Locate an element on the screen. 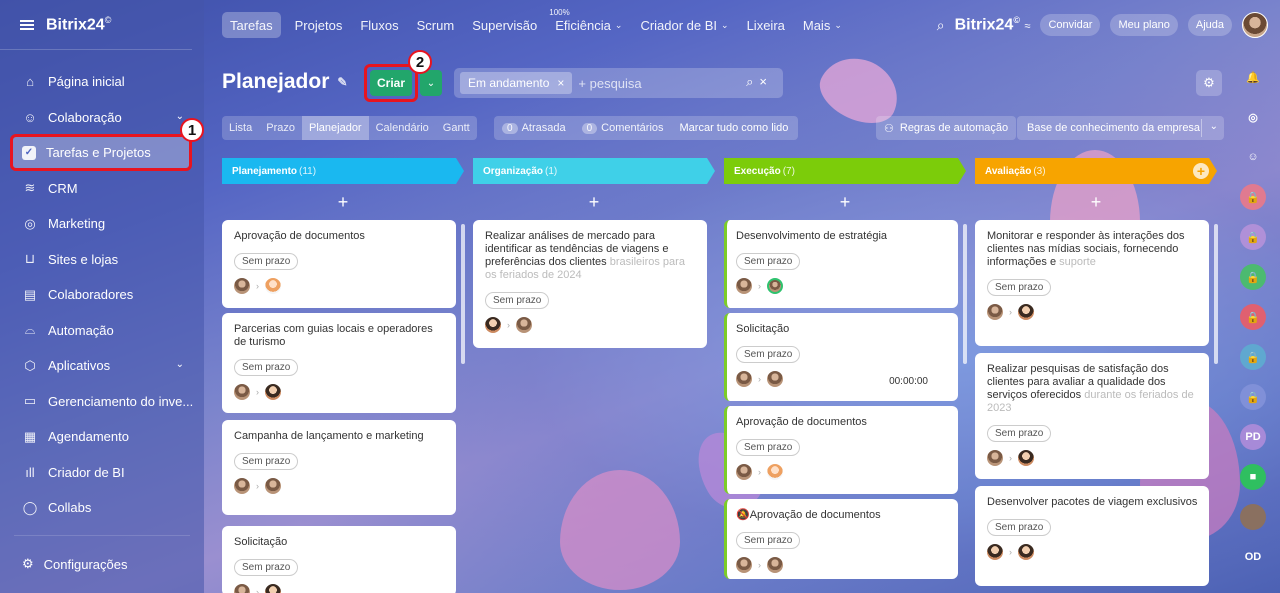  my-plan-button: Meu plano is located at coordinates (1144, 25).